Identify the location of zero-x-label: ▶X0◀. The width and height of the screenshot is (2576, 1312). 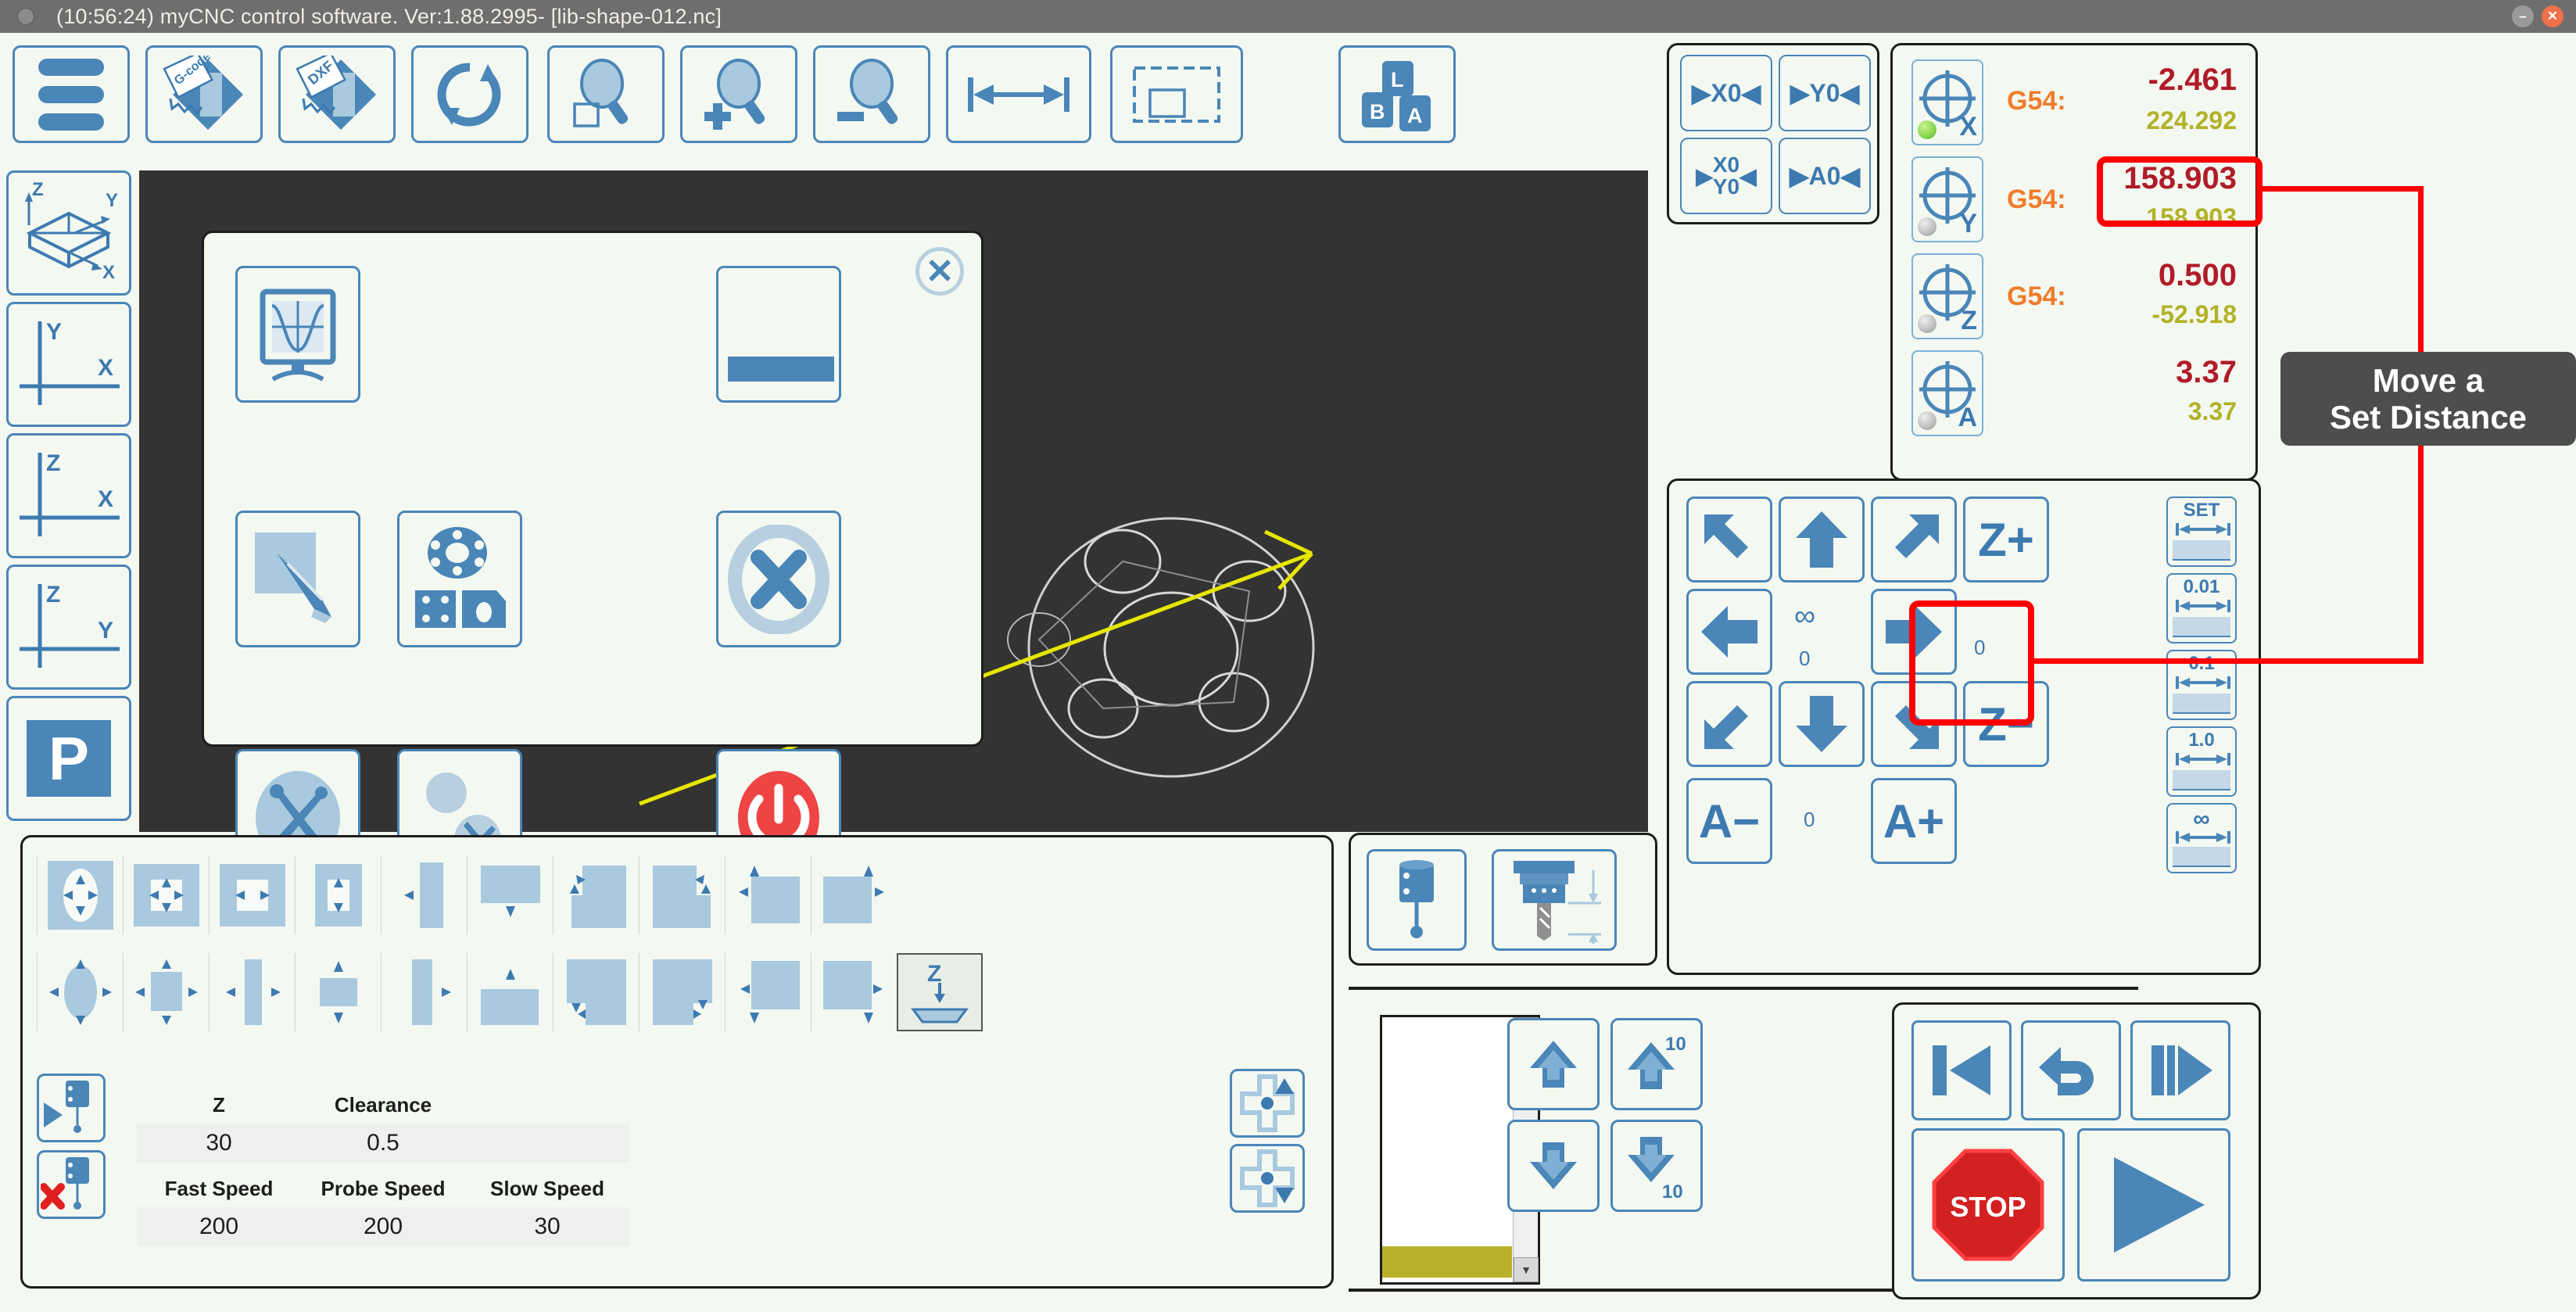
(1726, 93).